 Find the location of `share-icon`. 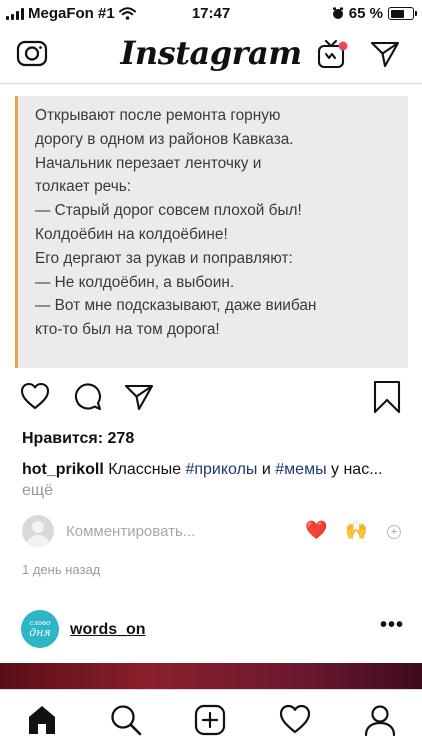

share-icon is located at coordinates (139, 397).